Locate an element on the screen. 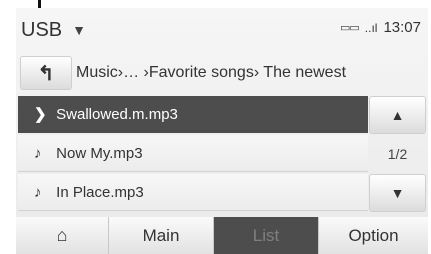 This screenshot has width=431, height=254. tab-home: ⌂ is located at coordinates (62, 235).